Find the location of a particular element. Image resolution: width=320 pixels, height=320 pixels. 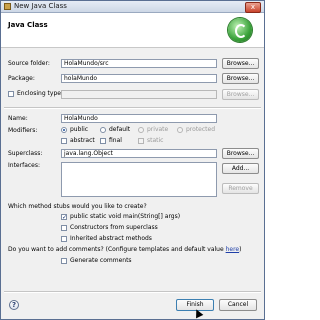

public-radio is located at coordinates (64, 130).